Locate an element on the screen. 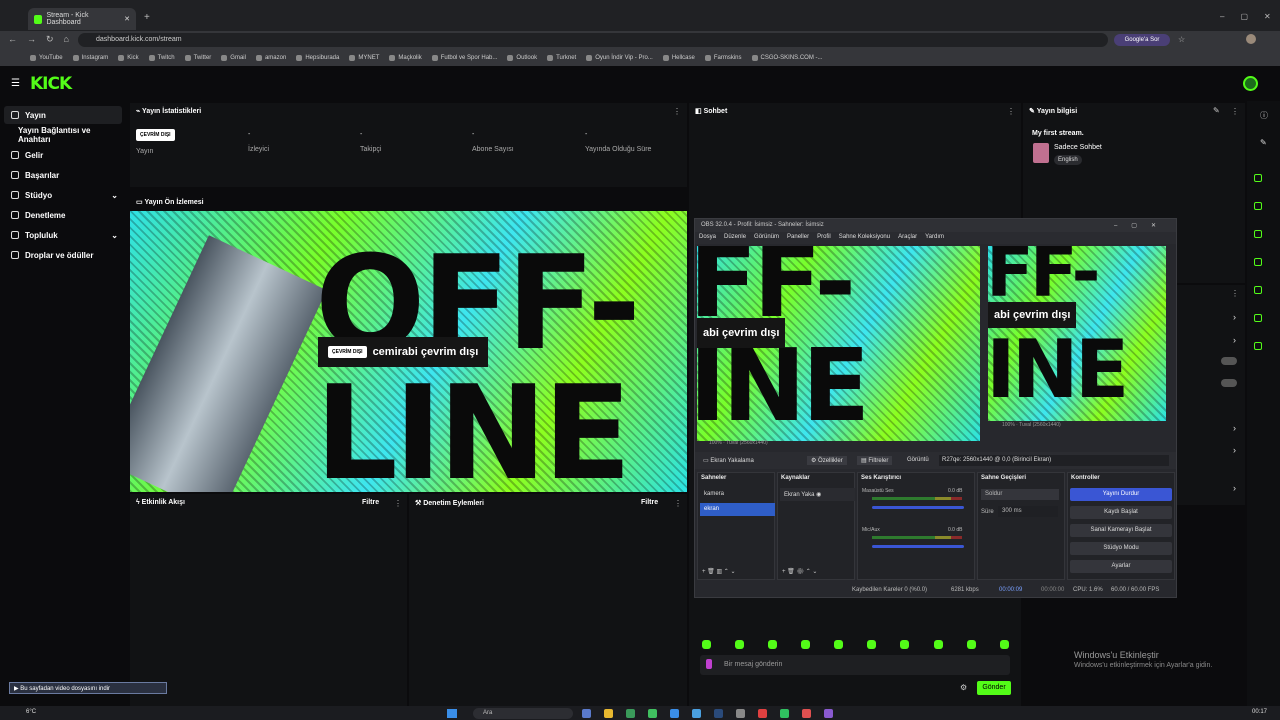 The width and height of the screenshot is (1280, 720). bookmark-item: Kick is located at coordinates (128, 57).